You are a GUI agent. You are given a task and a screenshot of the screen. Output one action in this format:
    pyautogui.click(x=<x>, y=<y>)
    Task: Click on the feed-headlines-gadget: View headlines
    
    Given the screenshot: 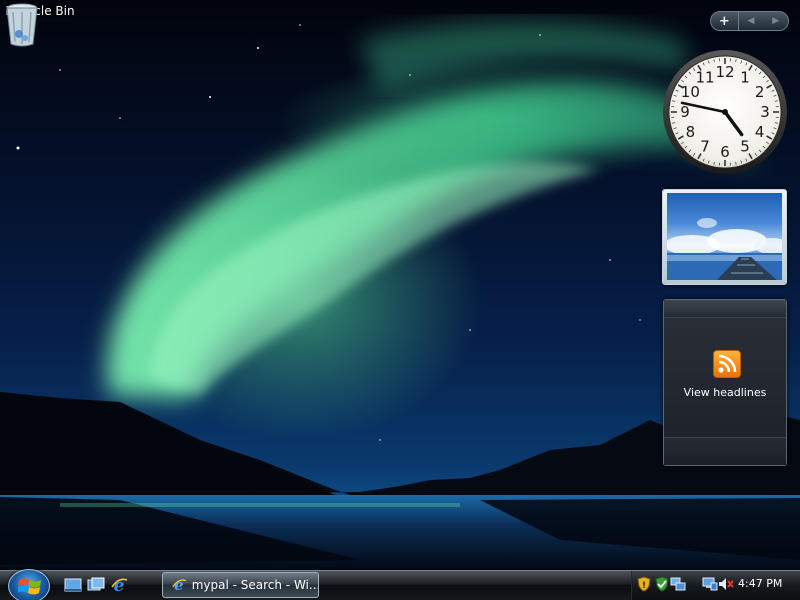 What is the action you would take?
    pyautogui.click(x=725, y=382)
    